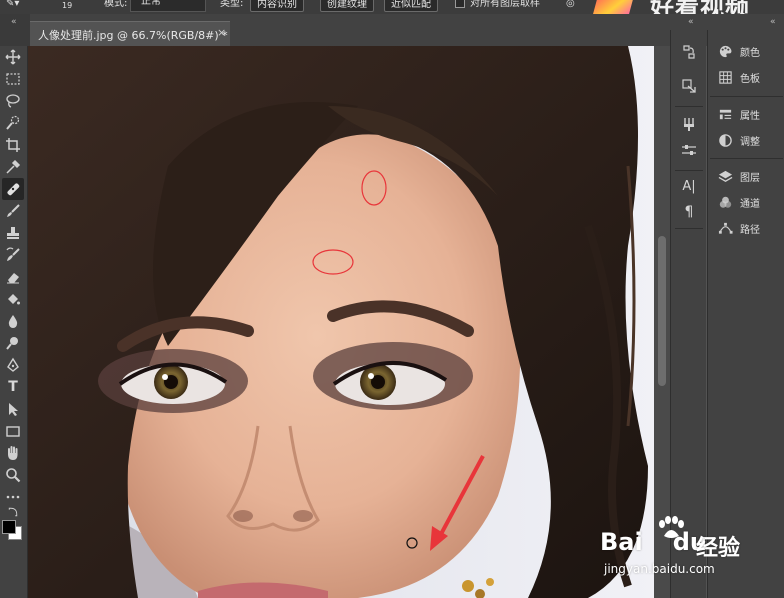 This screenshot has height=598, width=784. I want to click on zoom-tool-icon, so click(13, 475).